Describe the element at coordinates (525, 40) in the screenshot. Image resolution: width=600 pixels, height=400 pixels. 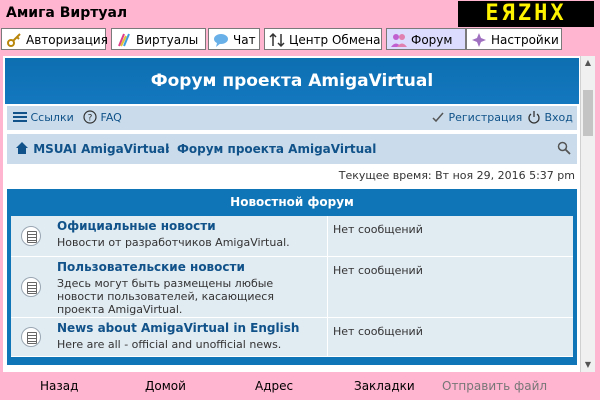
I see `nav-settings-label: Настройки` at that location.